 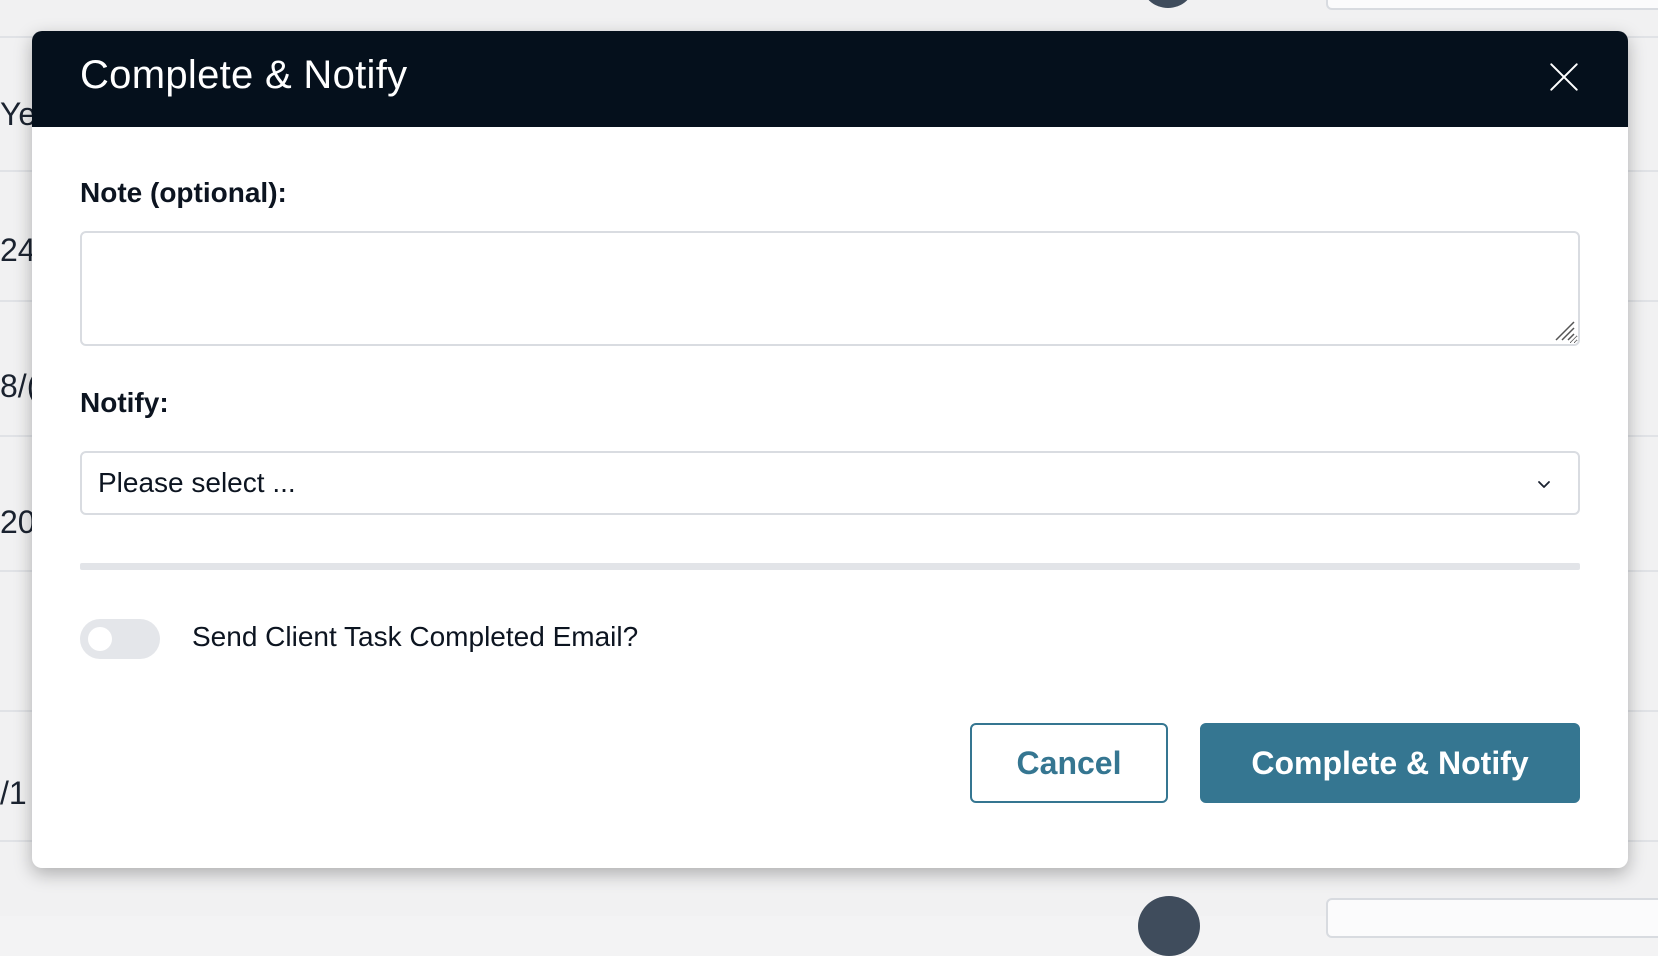 What do you see at coordinates (1564, 330) in the screenshot?
I see `resize-grip-icon` at bounding box center [1564, 330].